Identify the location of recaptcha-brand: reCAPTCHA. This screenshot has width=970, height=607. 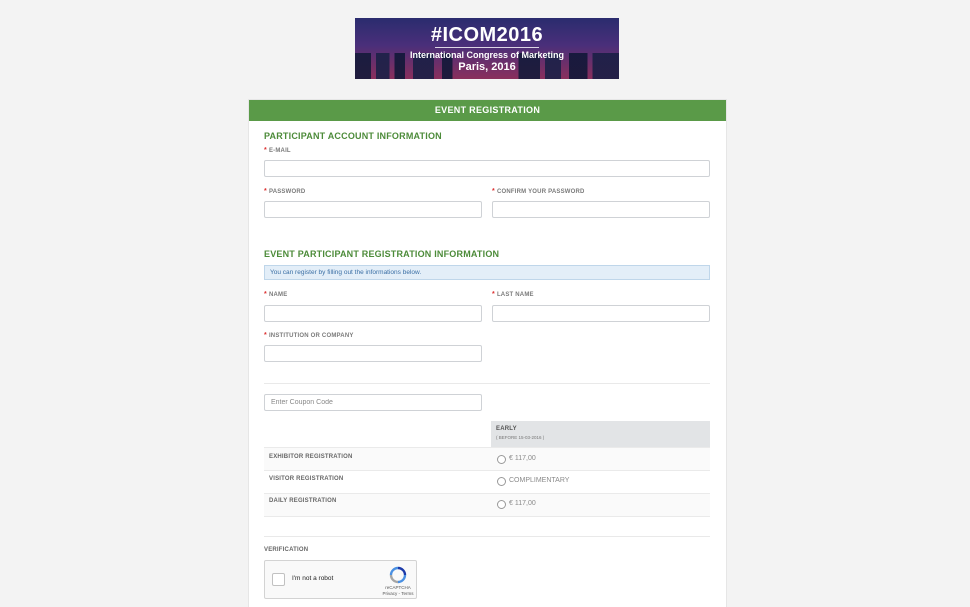
(398, 587).